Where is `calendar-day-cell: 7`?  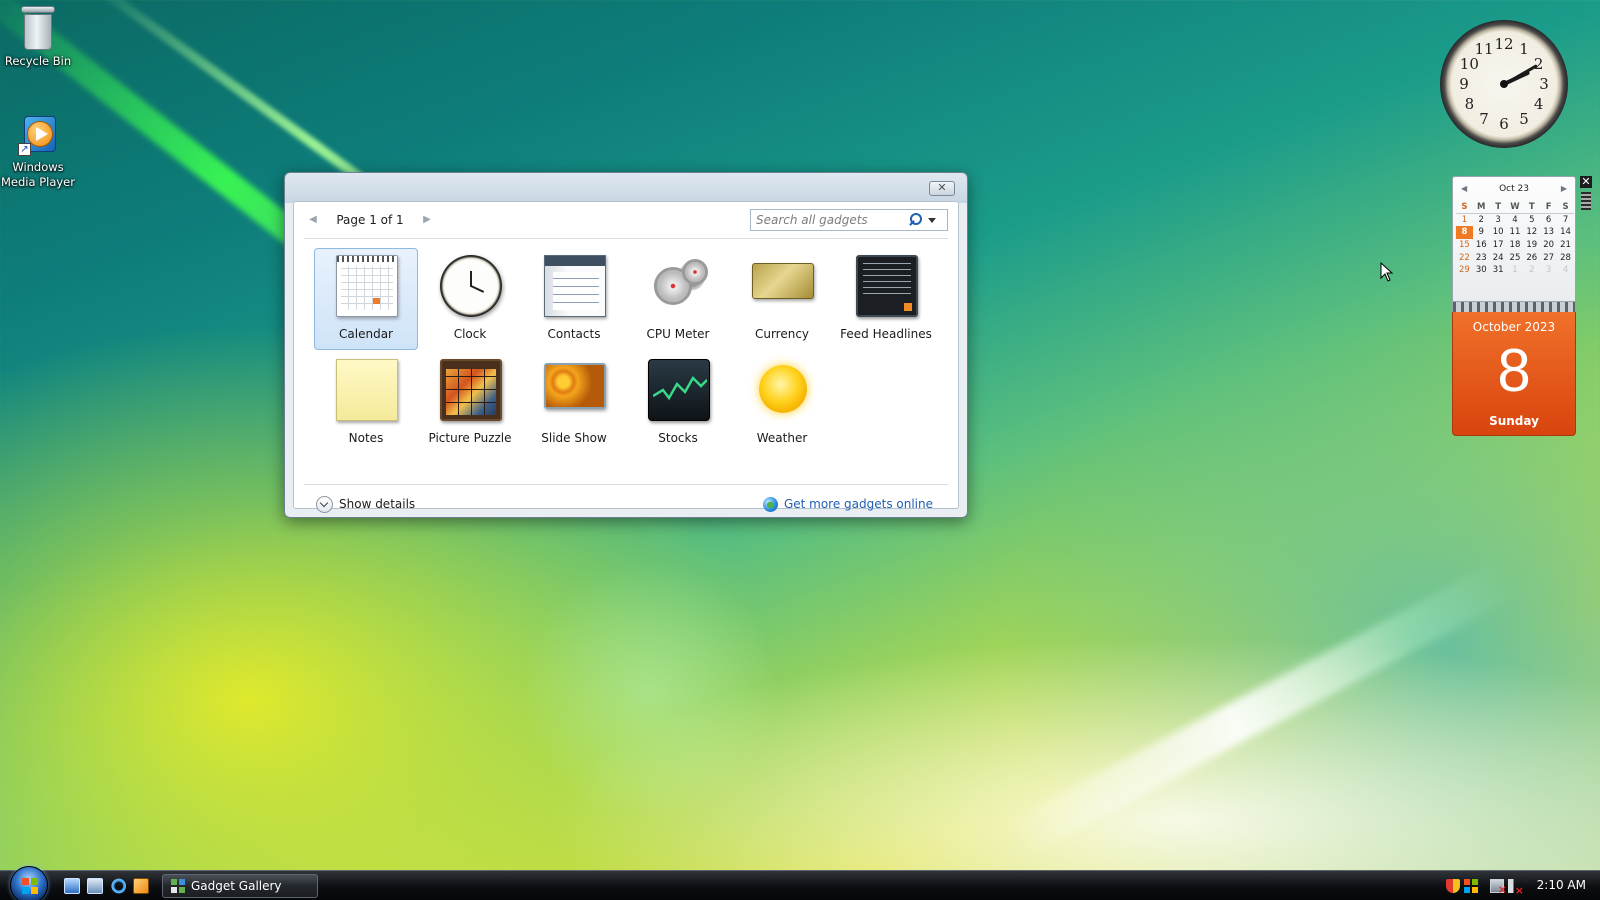
calendar-day-cell: 7 is located at coordinates (1565, 220).